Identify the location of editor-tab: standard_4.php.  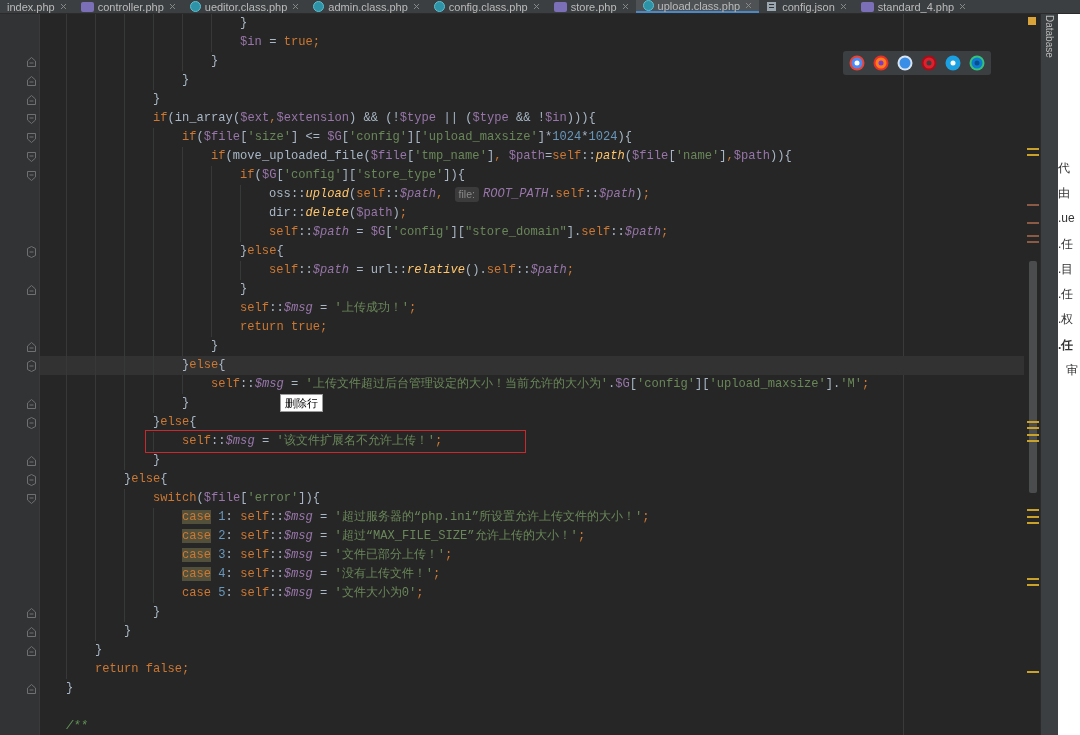
(913, 6).